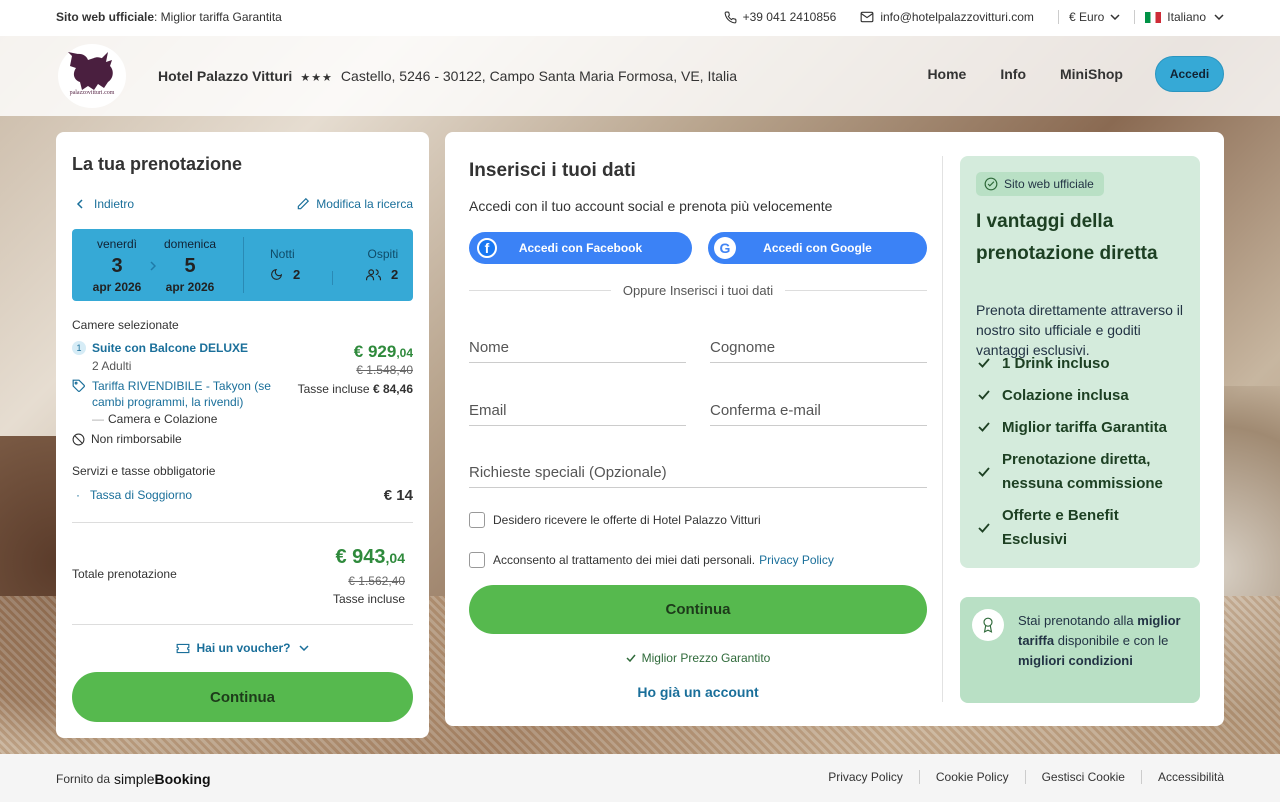 Image resolution: width=1280 pixels, height=802 pixels. Describe the element at coordinates (580, 248) in the screenshot. I see `facebook-login-button: f Accedi con Facebook` at that location.